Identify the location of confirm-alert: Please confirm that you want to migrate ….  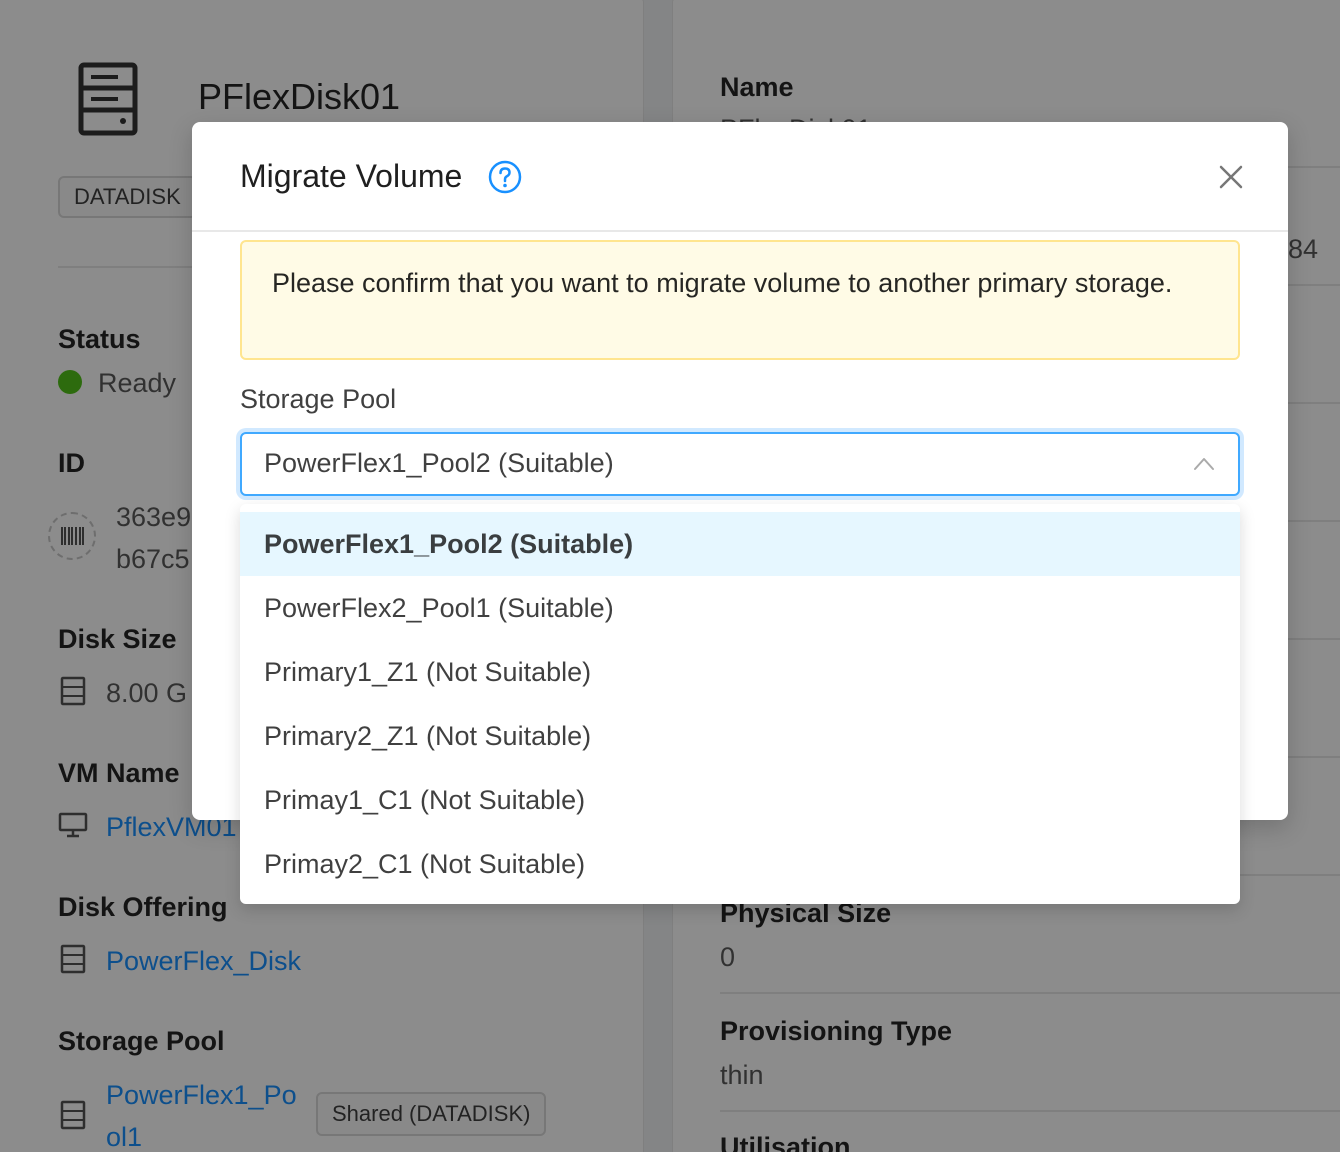
(740, 300).